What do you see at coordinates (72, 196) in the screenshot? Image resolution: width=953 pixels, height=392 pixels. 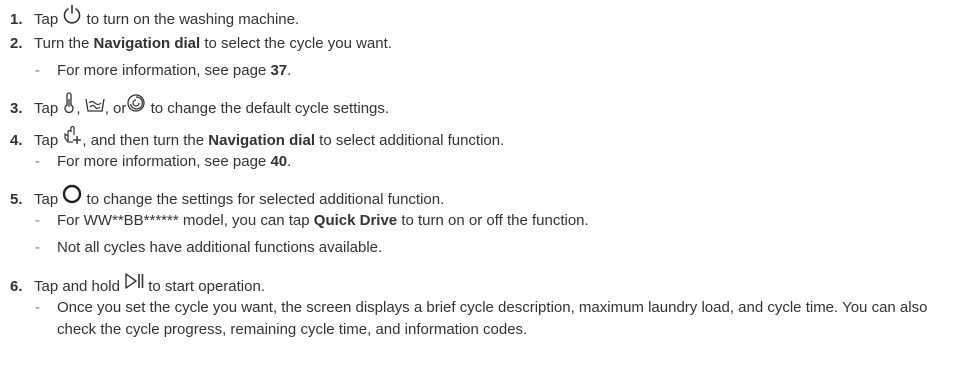 I see `circle-select-icon` at bounding box center [72, 196].